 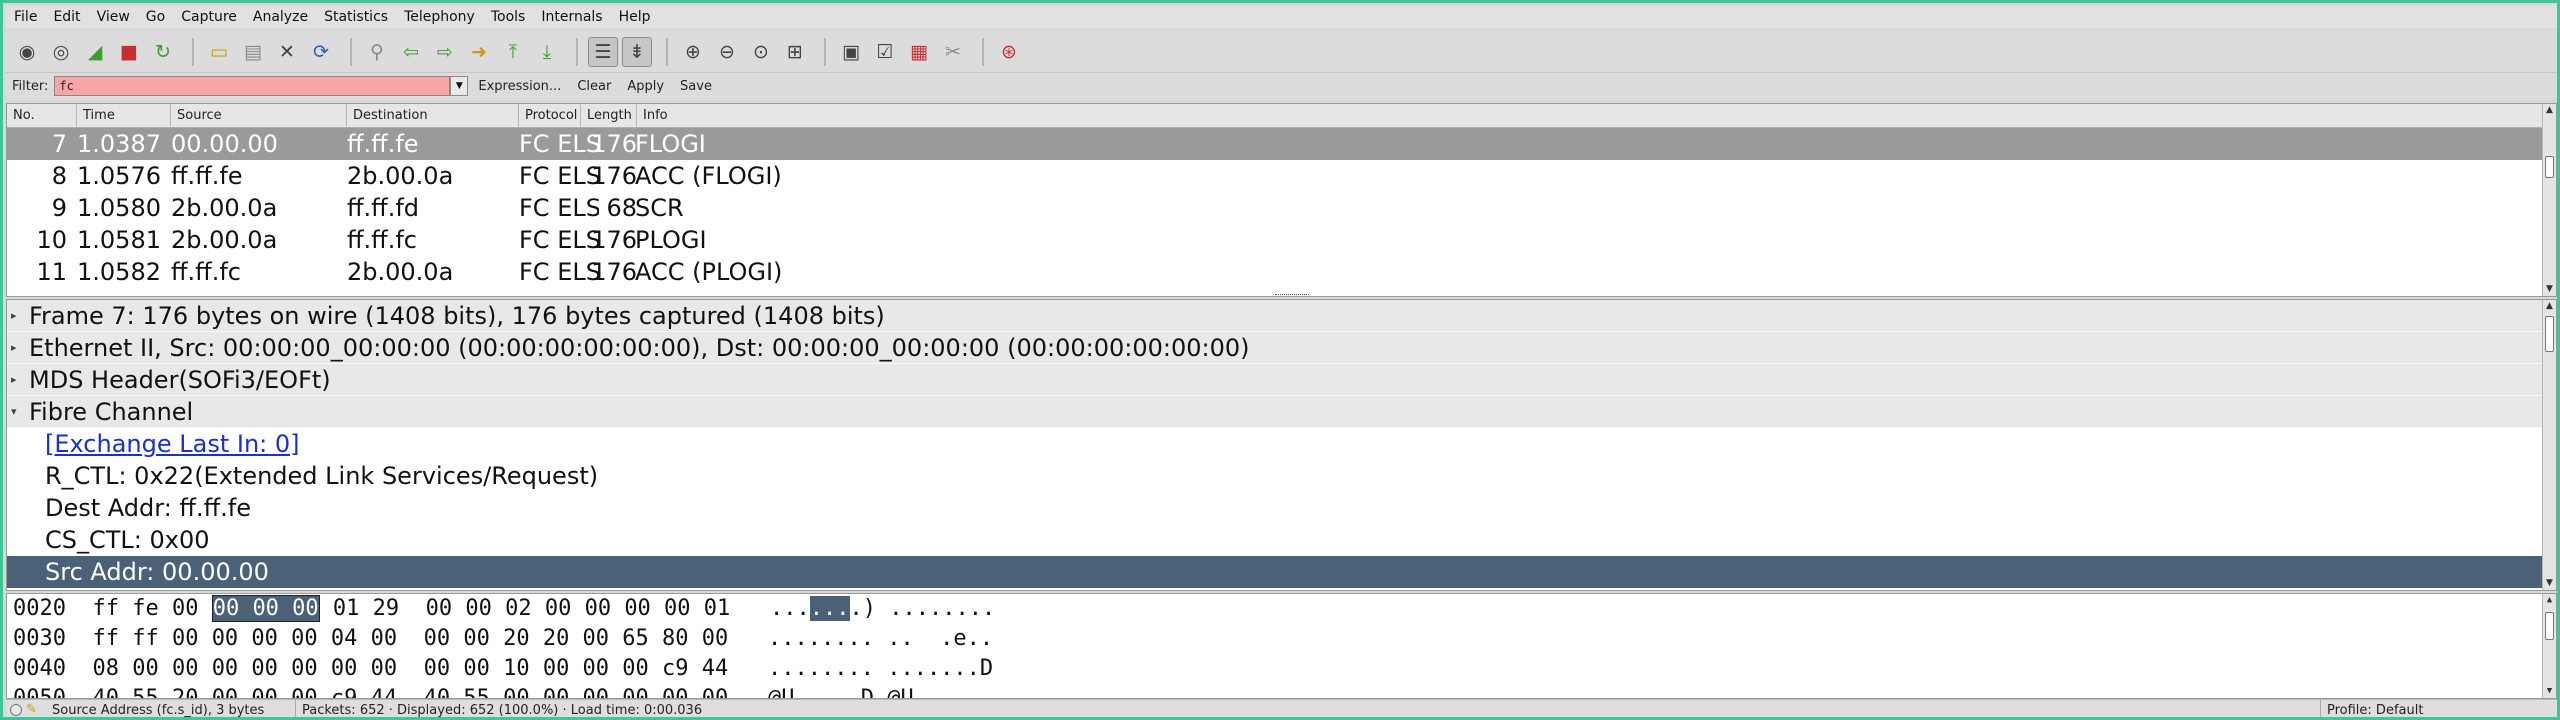 I want to click on capture-options-icon: ◎, so click(x=61, y=52).